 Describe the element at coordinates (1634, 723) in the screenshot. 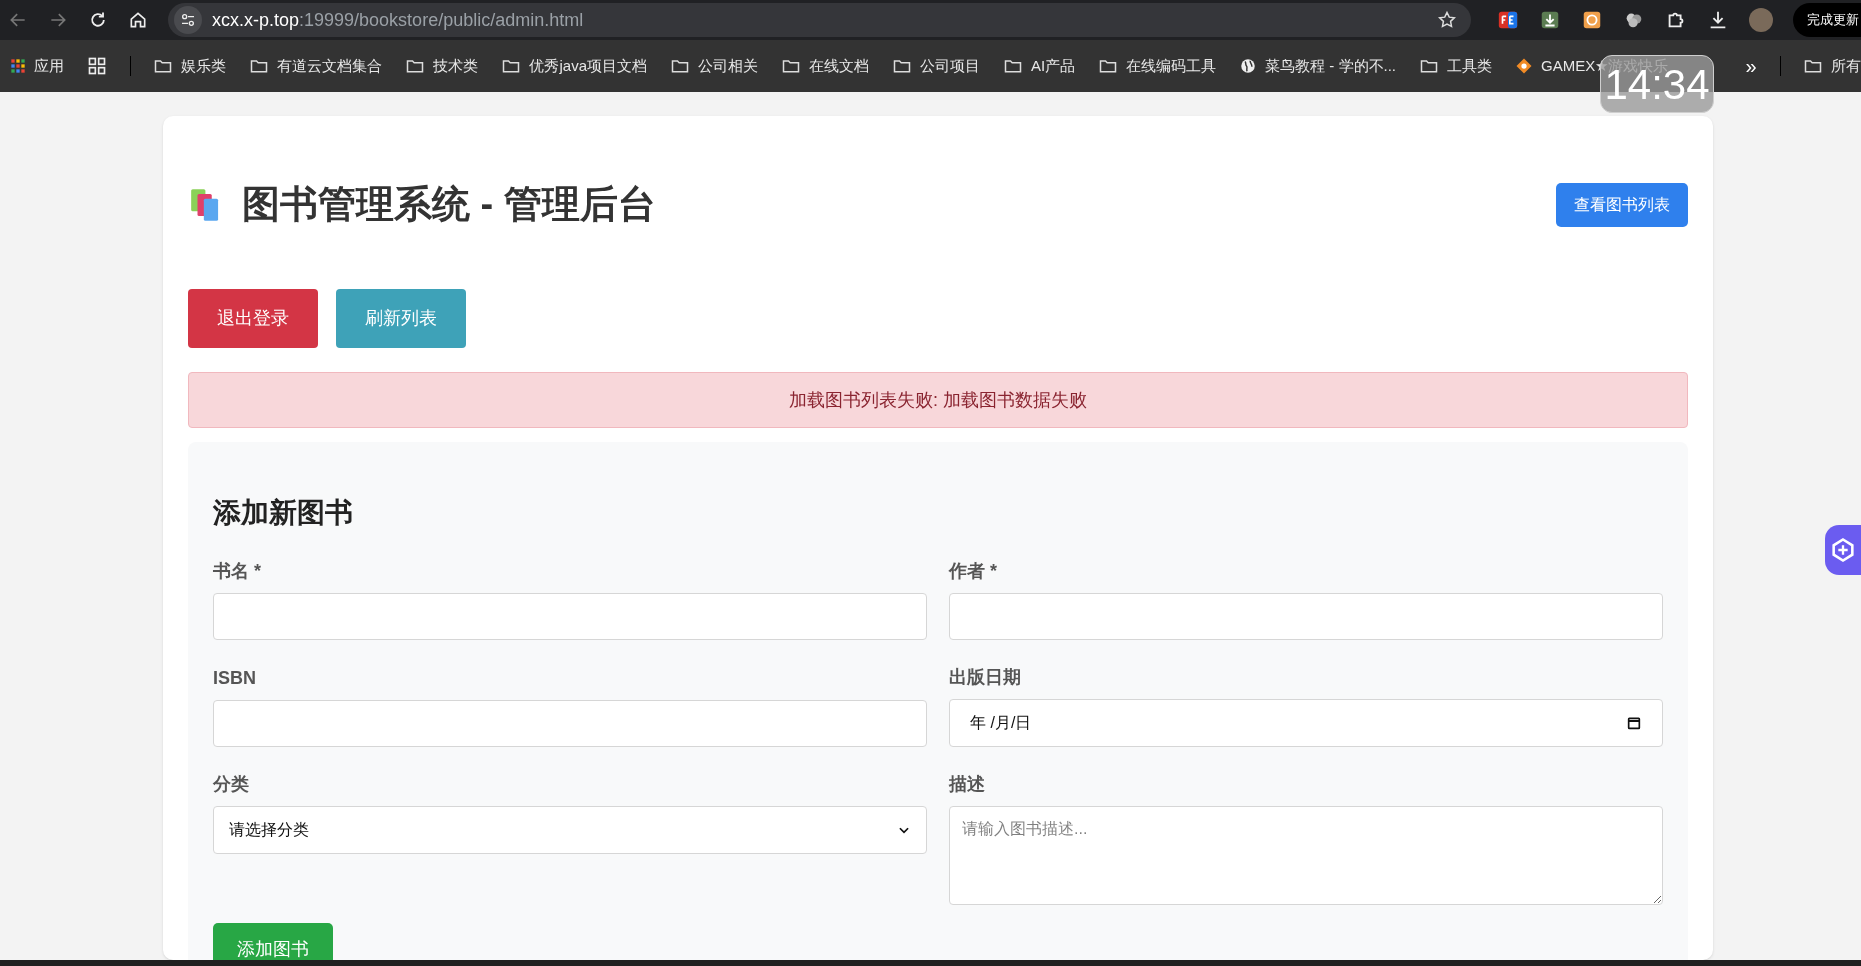

I see `calendar-icon` at that location.